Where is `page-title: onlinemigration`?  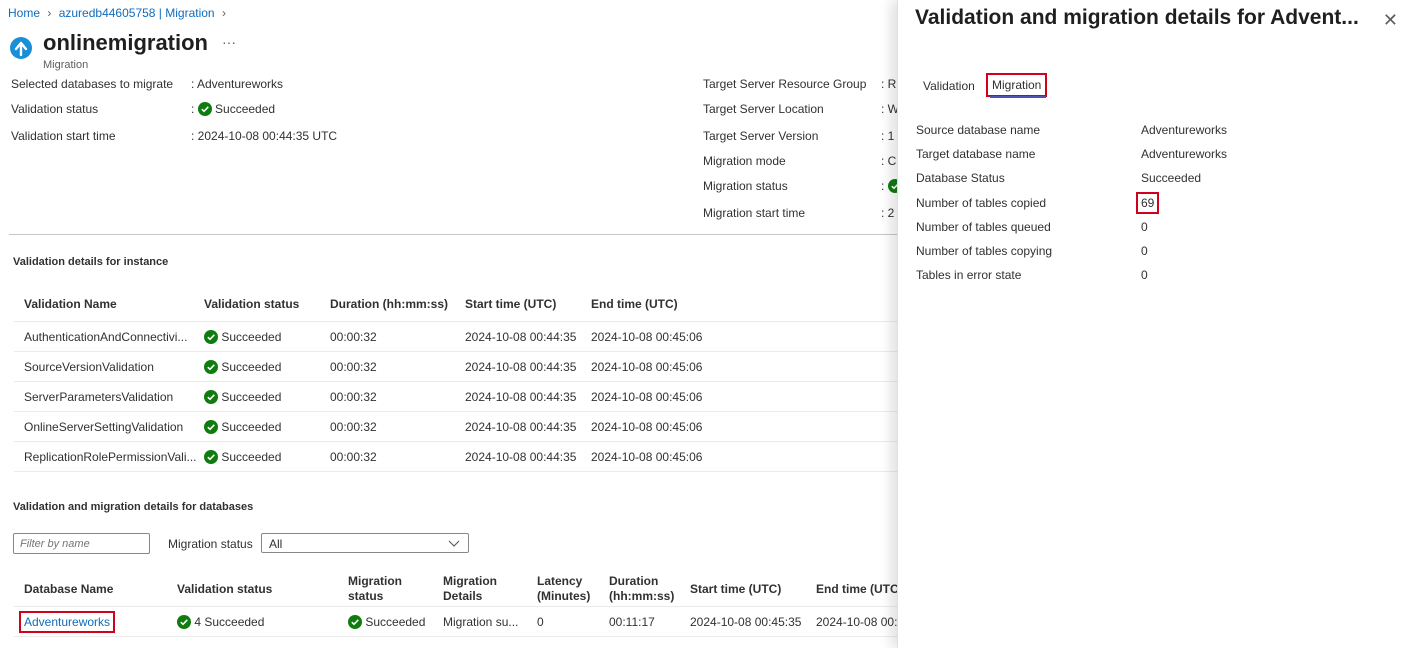 page-title: onlinemigration is located at coordinates (125, 42).